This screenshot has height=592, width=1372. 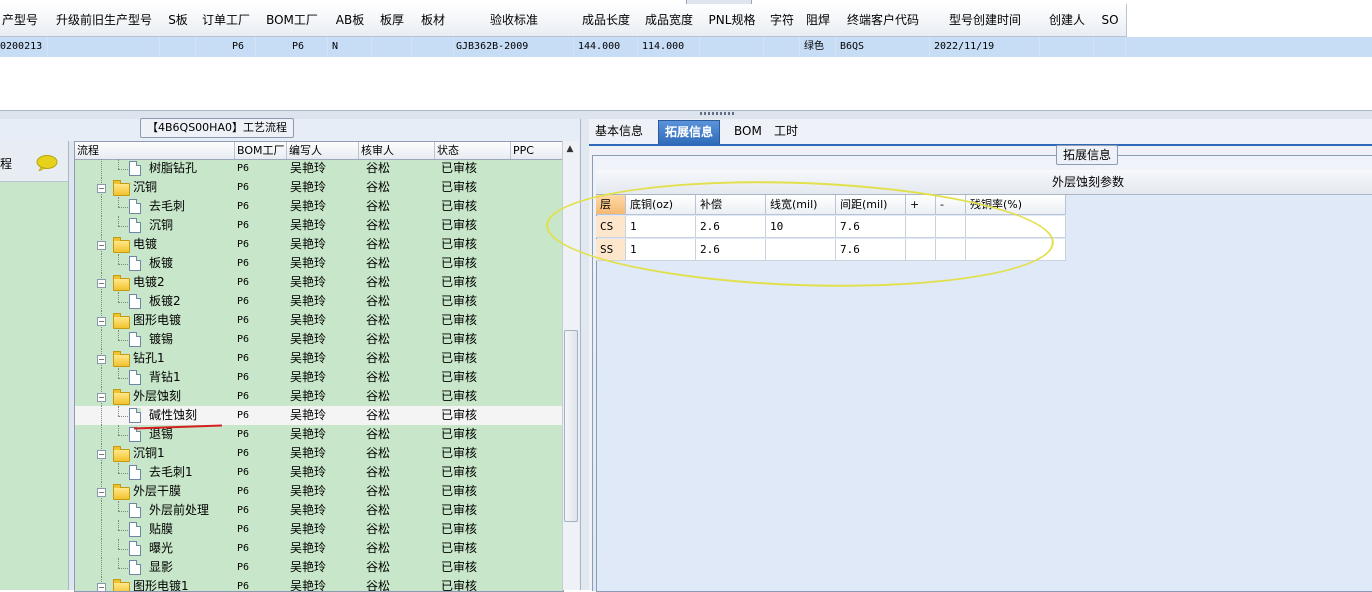 What do you see at coordinates (319, 187) in the screenshot?
I see `tree-row: − 沉铜 P6 吴艳玲 谷松 已审核` at bounding box center [319, 187].